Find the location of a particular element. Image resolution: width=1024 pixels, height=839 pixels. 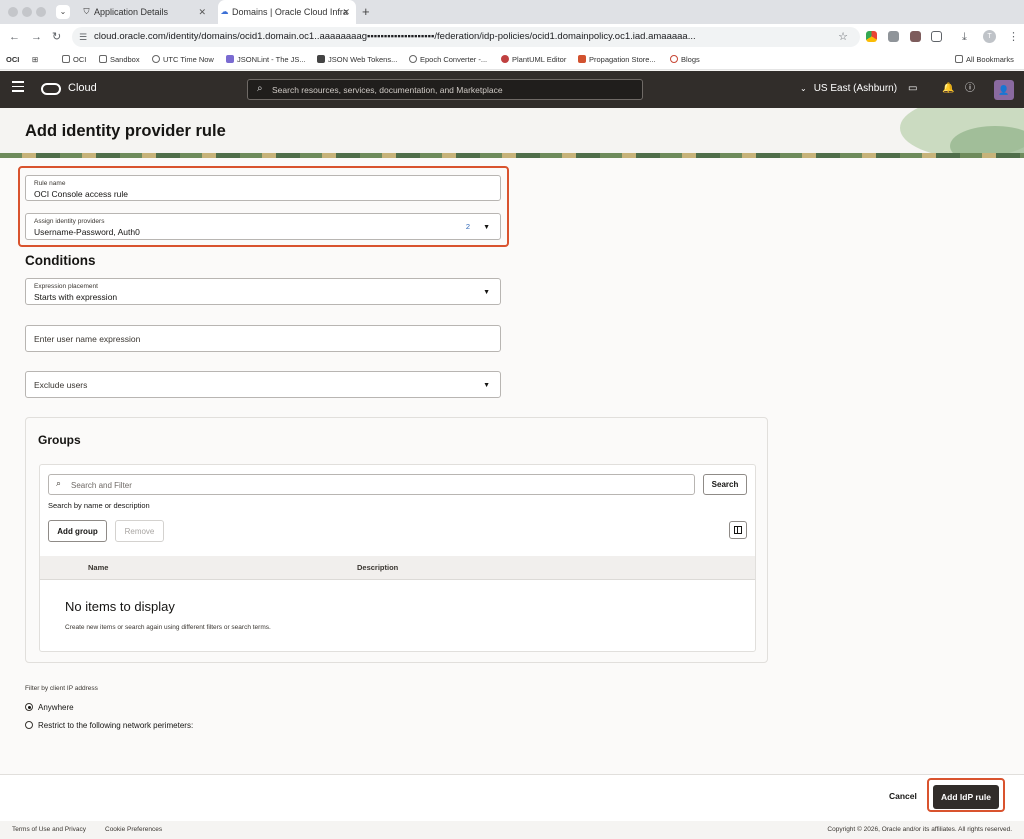

plantuml-icon is located at coordinates (505, 59).